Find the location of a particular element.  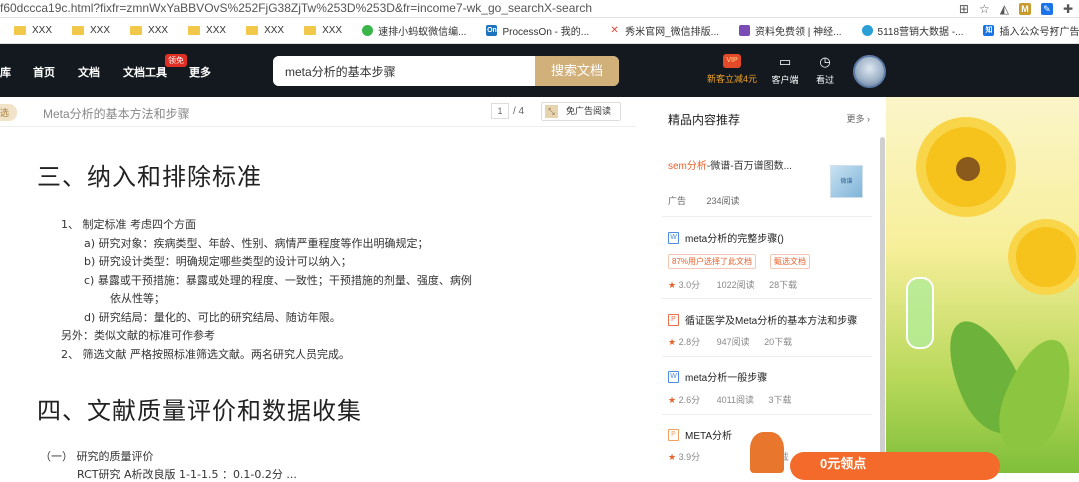

recommended-doc-link: P META分析 is located at coordinates (700, 434).